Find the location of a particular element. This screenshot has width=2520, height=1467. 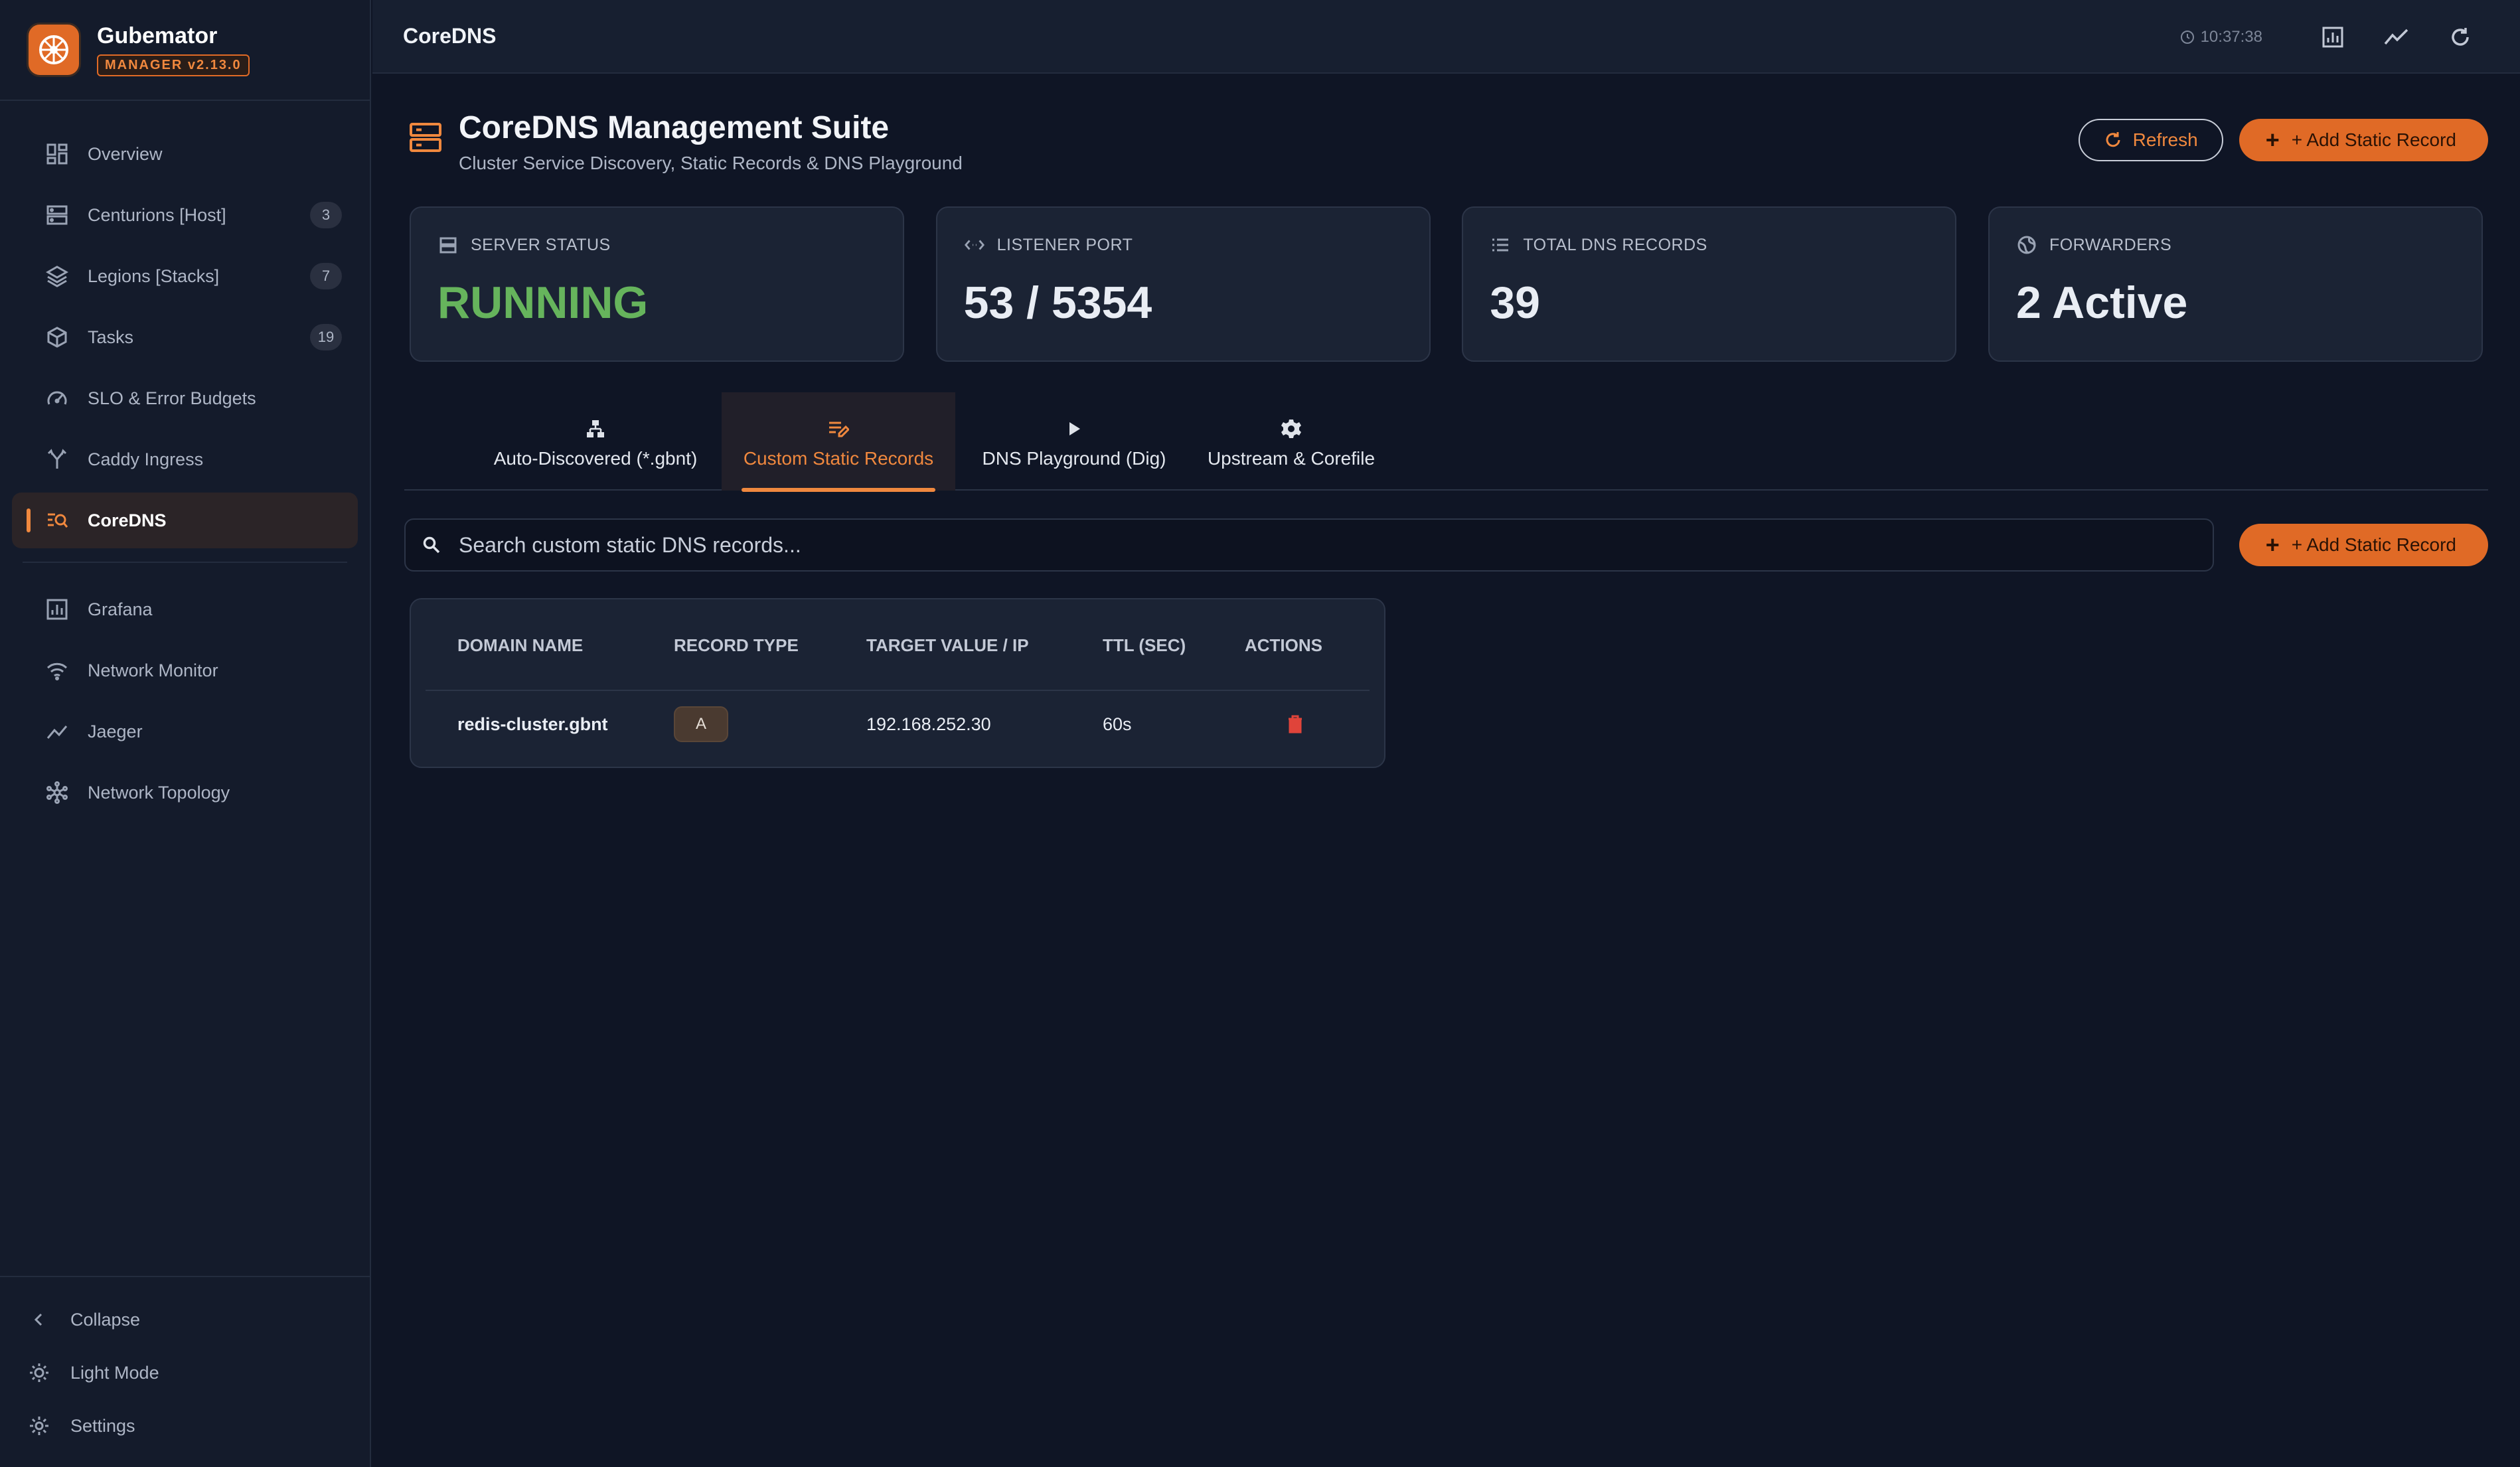

settings-label: Settings is located at coordinates (102, 1425).